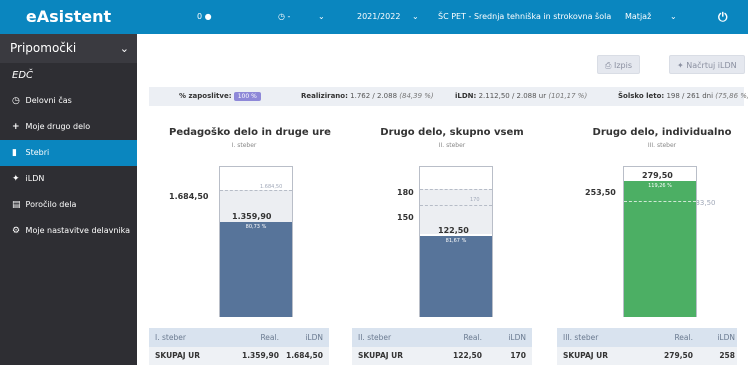 Image resolution: width=748 pixels, height=365 pixels. I want to click on school-year-stat: Šolsko leto: 198 / 261 dni (75,86 %), so click(683, 96).